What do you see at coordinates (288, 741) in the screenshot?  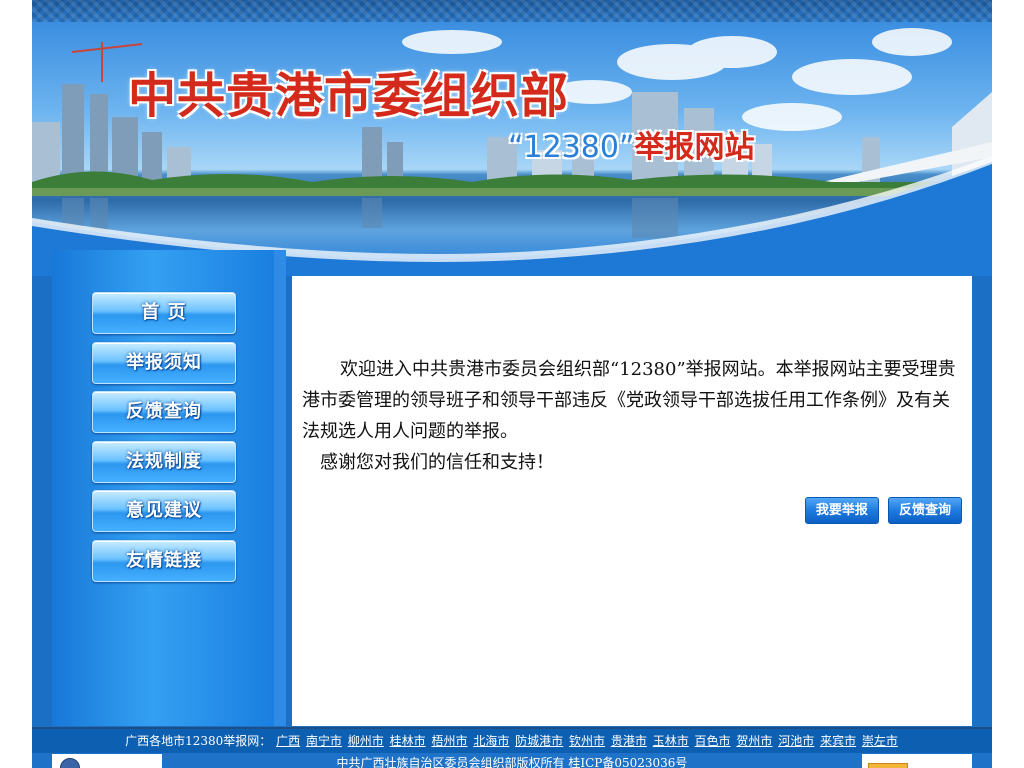 I see `city-link-guangxi: 广西` at bounding box center [288, 741].